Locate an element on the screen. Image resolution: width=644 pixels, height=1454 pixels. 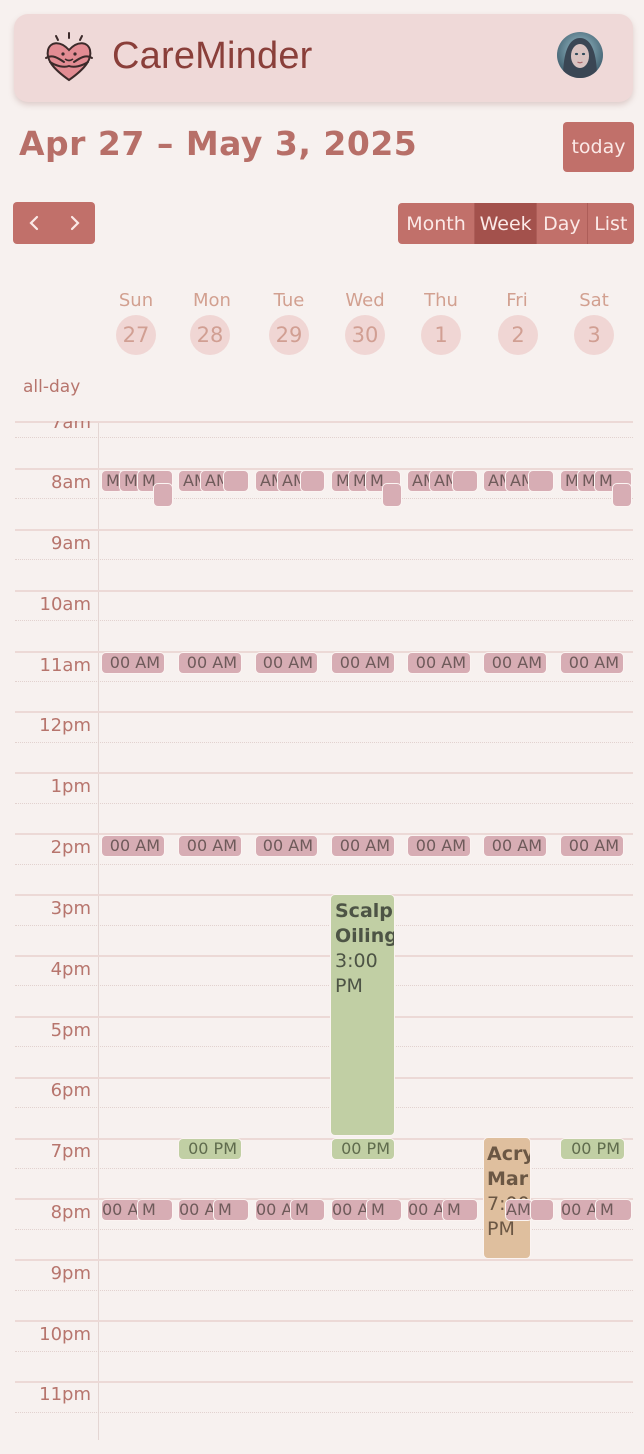
hour-label: 10am is located at coordinates (65, 604).